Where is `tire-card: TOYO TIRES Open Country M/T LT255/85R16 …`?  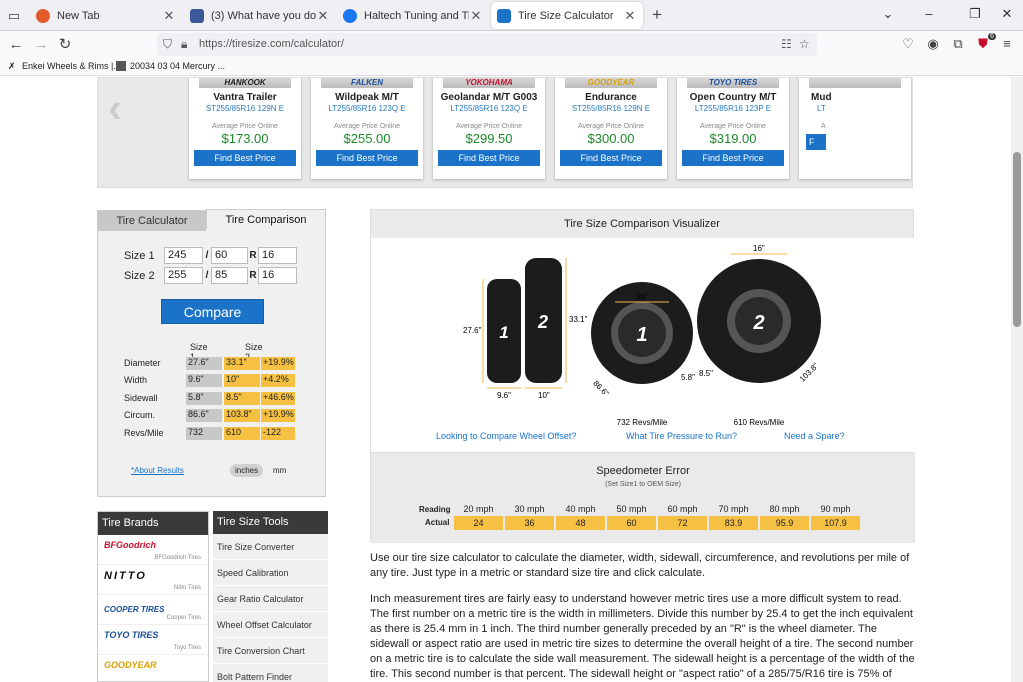
tire-card: TOYO TIRES Open Country M/T LT255/85R16 … is located at coordinates (733, 128).